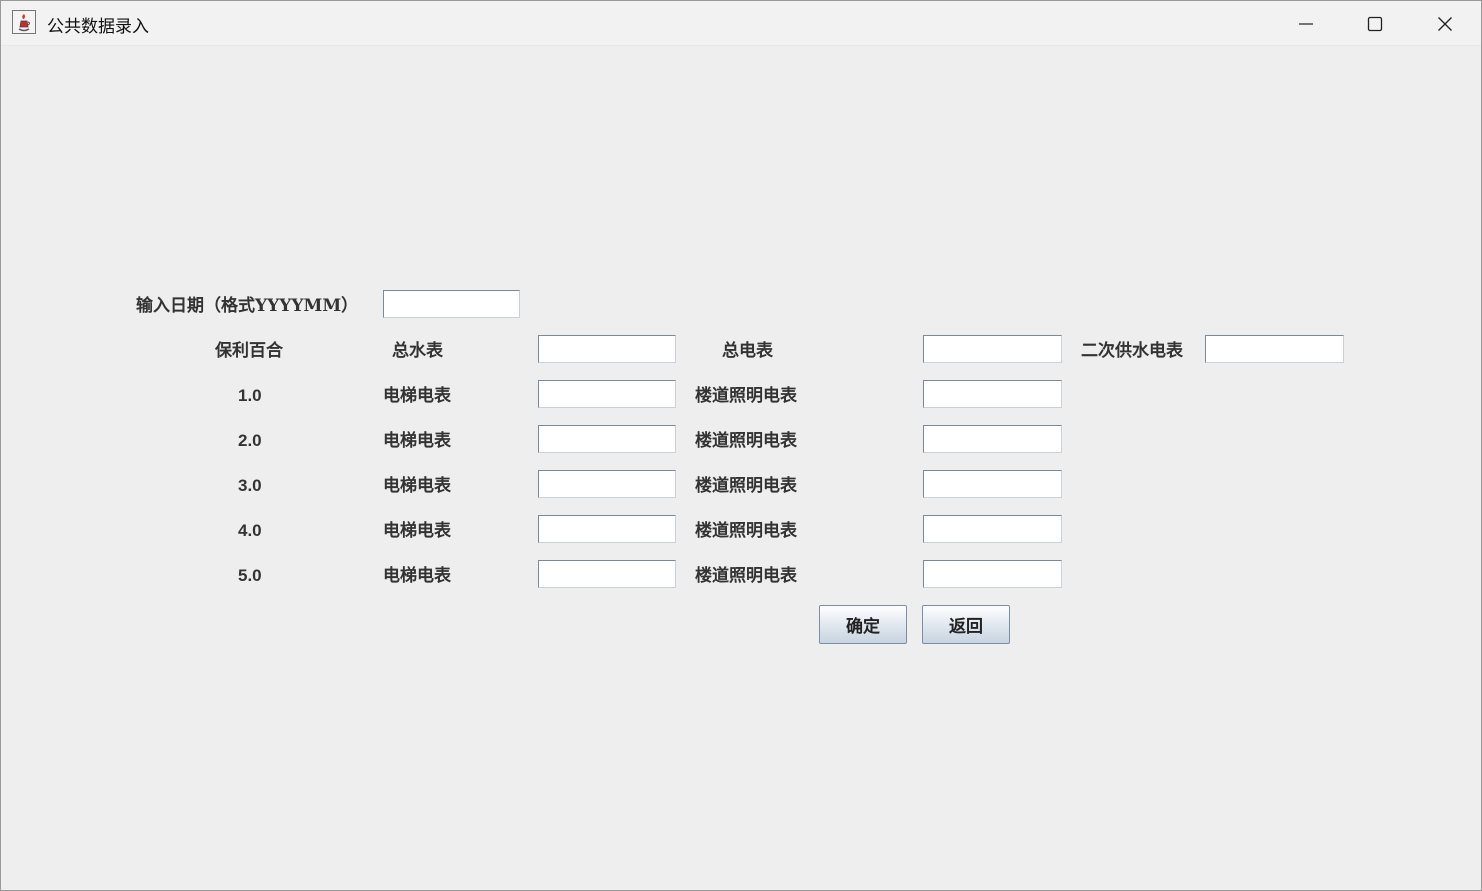 The width and height of the screenshot is (1482, 891). I want to click on close-button, so click(1445, 23).